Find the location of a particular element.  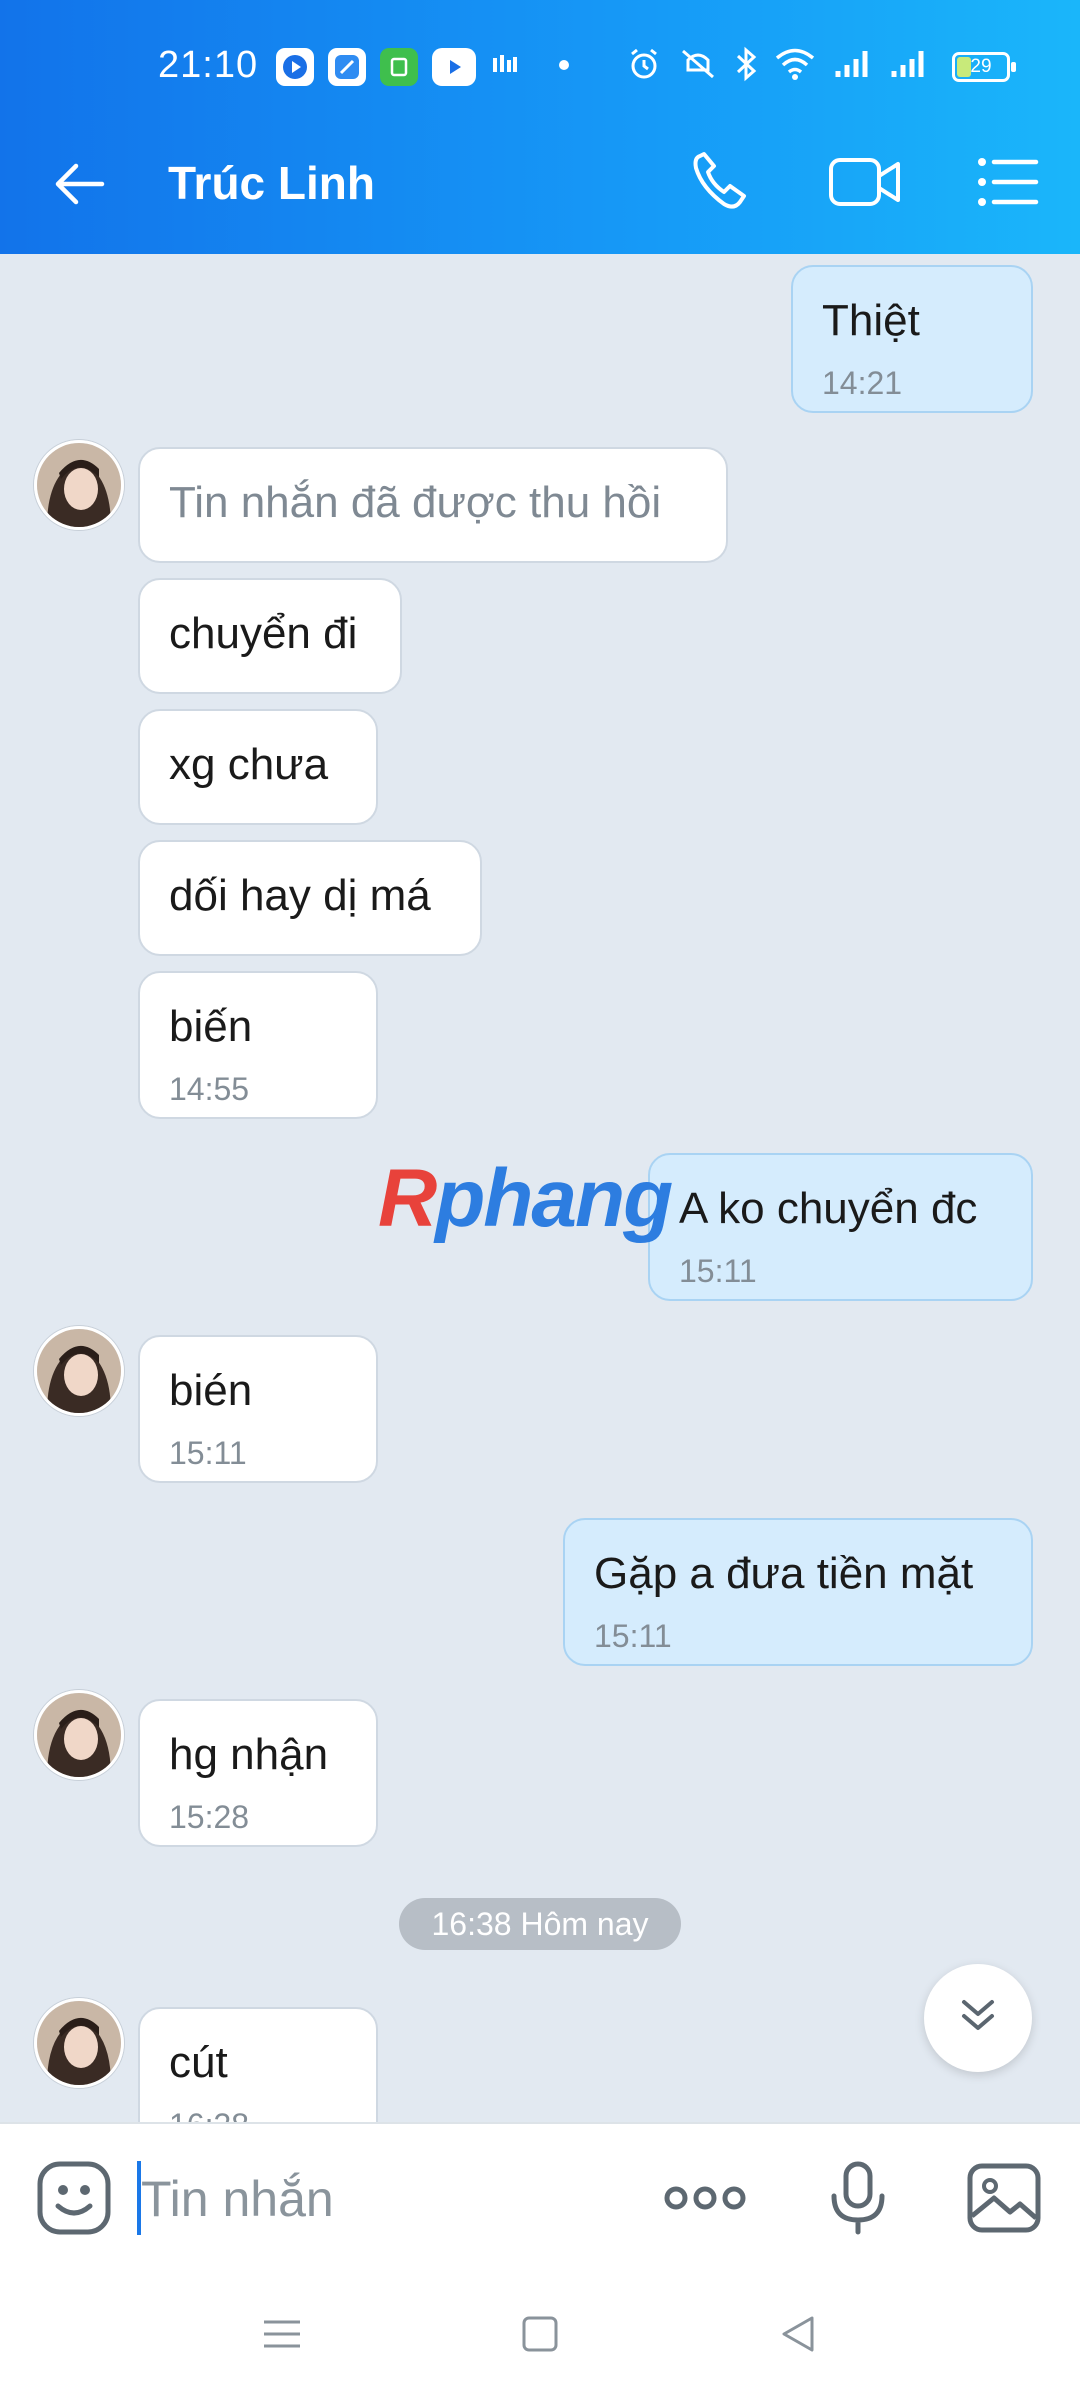

message-text: chuyển đi is located at coordinates (263, 633).